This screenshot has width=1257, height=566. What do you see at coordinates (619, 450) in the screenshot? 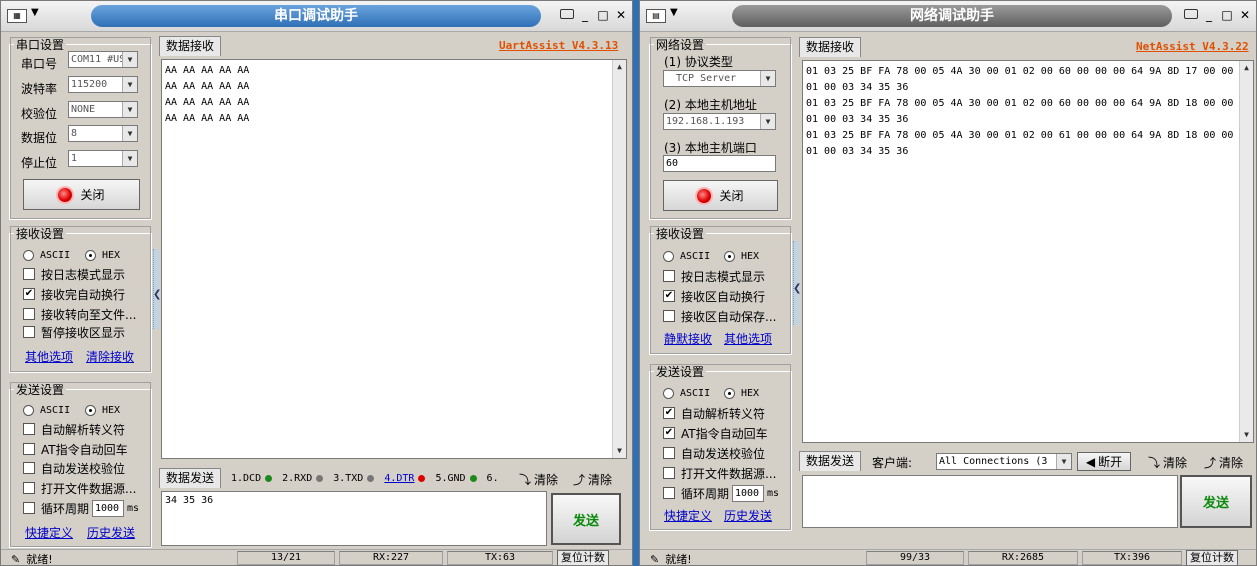
I see `scroll-down-icon: ▼` at bounding box center [619, 450].